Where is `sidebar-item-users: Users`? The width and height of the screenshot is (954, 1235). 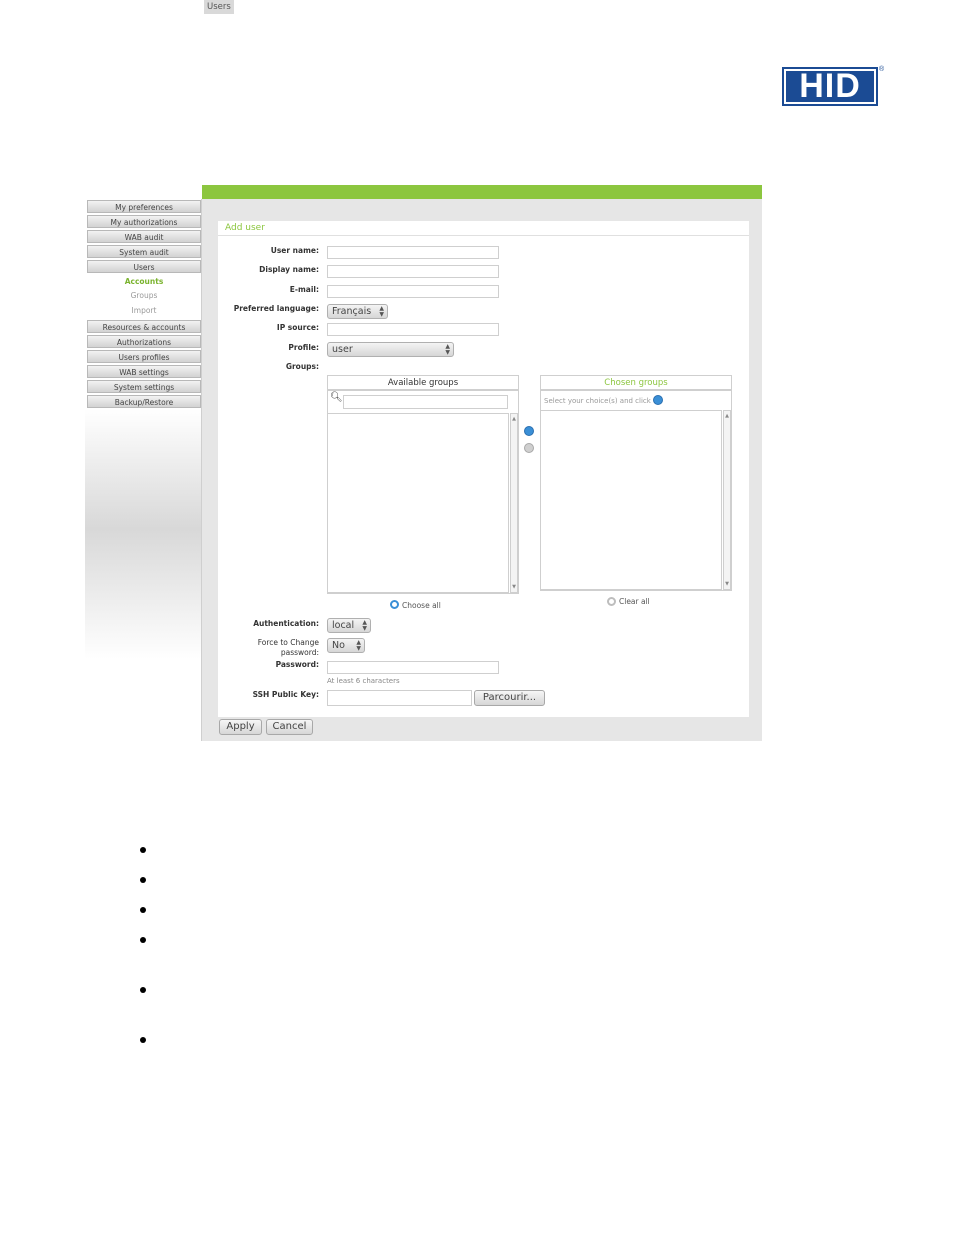 sidebar-item-users: Users is located at coordinates (144, 266).